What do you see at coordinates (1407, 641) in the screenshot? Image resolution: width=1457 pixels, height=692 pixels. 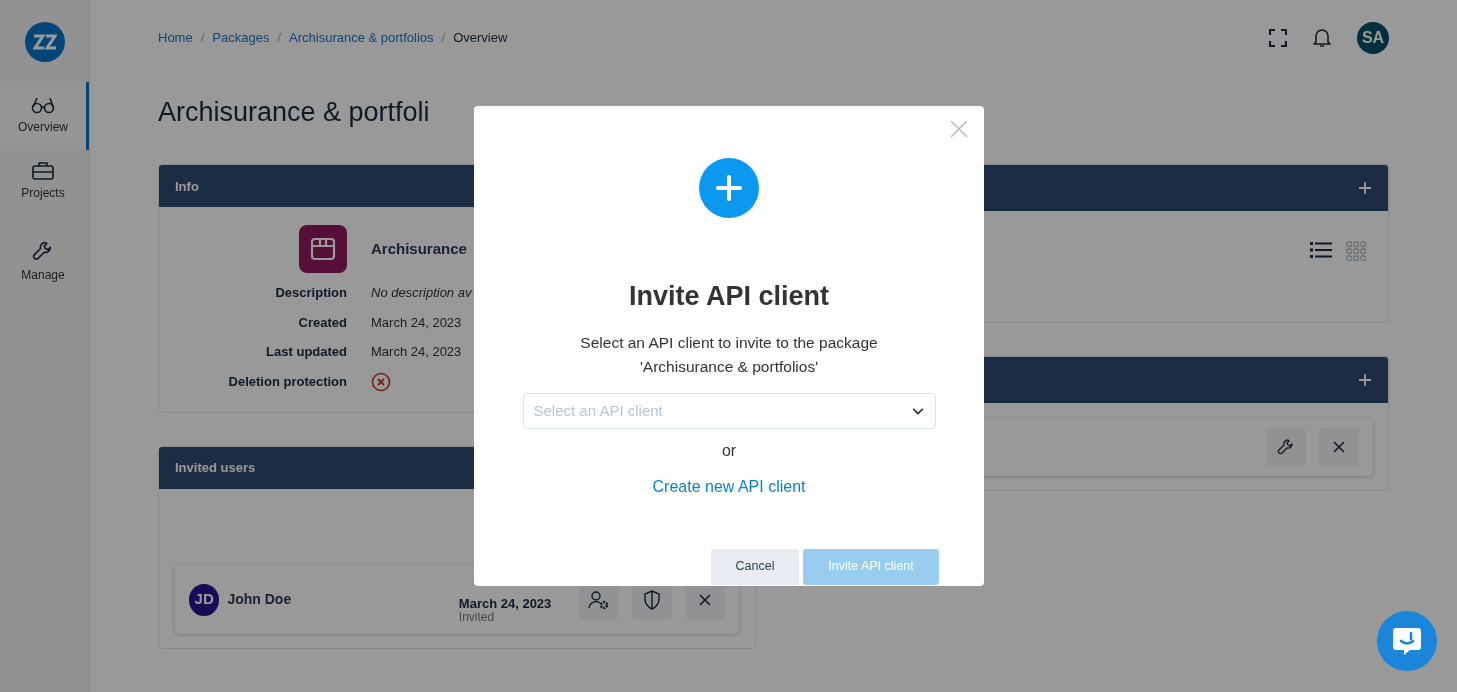 I see `help-button` at bounding box center [1407, 641].